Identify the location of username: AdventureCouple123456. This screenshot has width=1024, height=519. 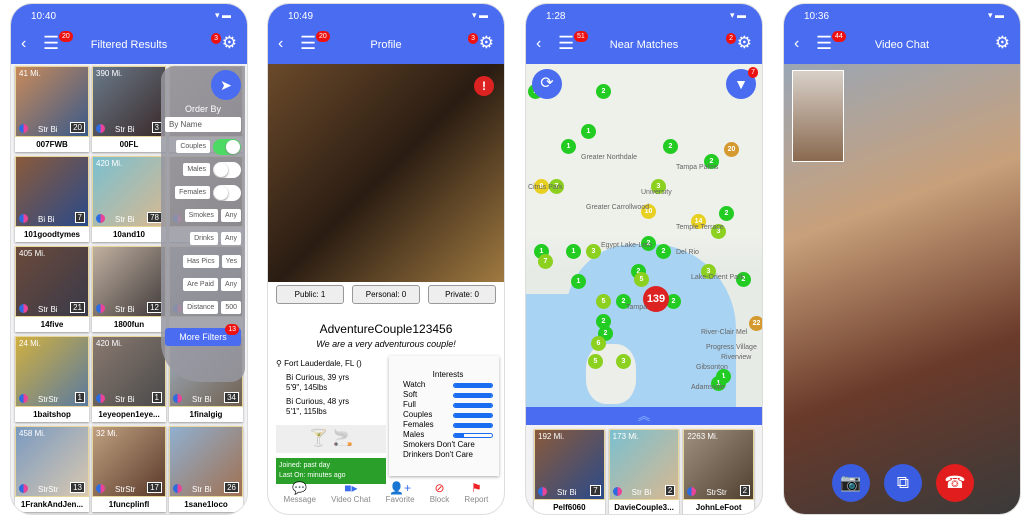
(386, 329).